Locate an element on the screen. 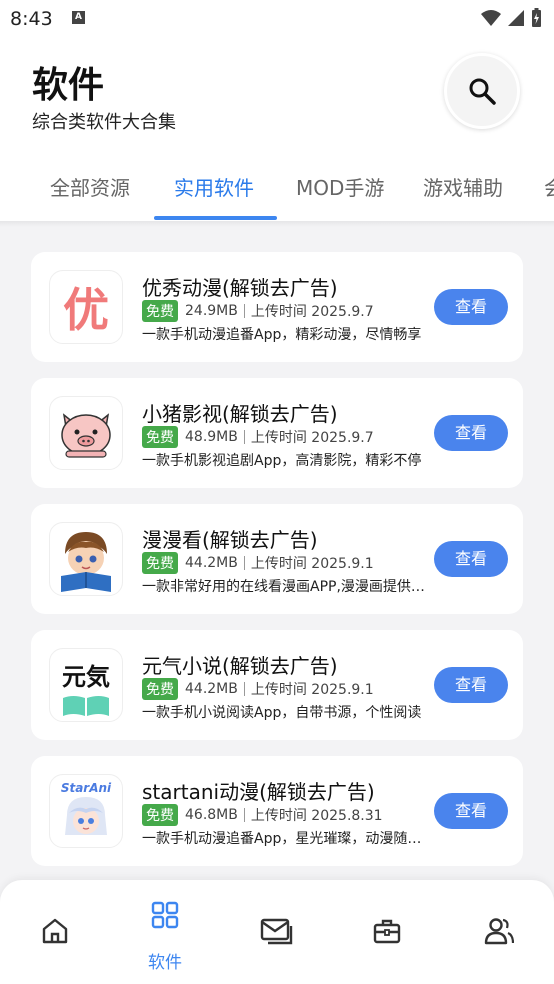 The image size is (554, 984). header-divider is located at coordinates (277, 224).